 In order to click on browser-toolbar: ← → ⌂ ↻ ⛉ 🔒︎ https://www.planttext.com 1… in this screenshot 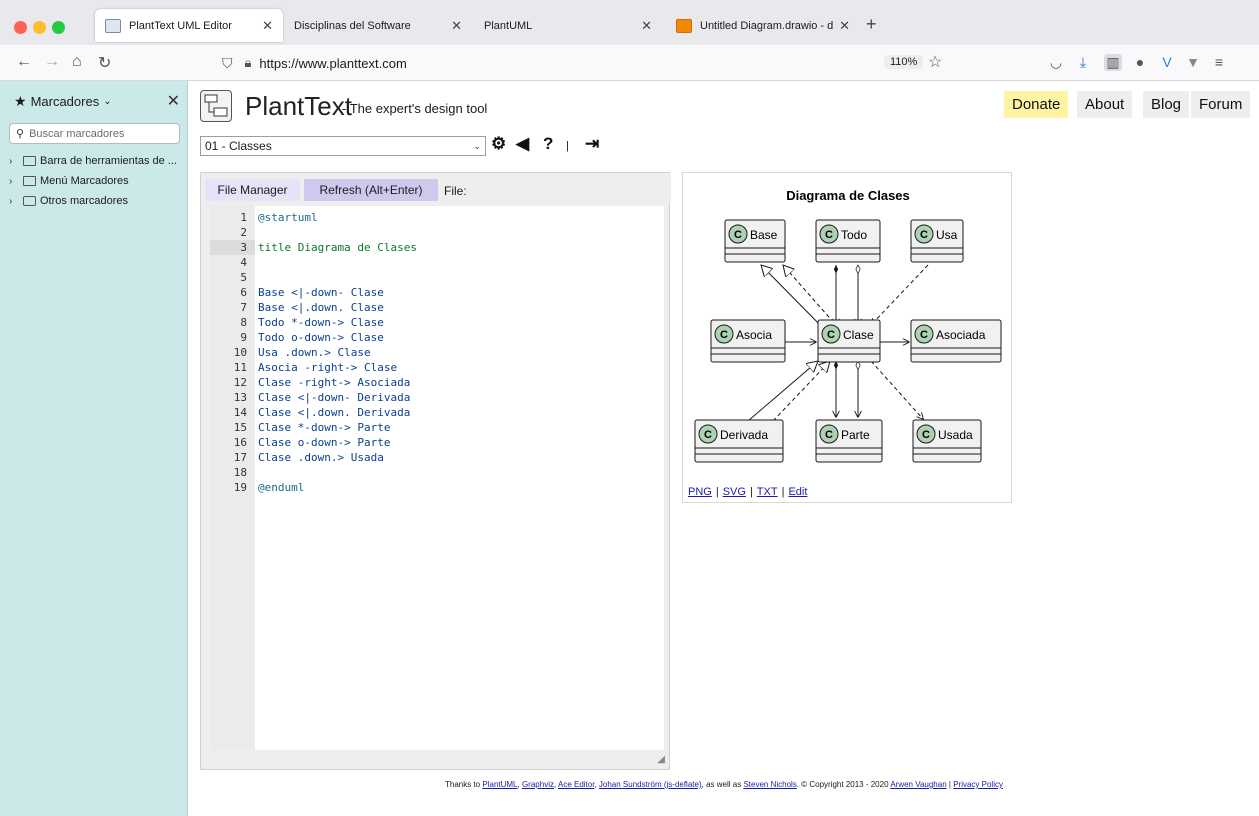, I will do `click(629, 63)`.